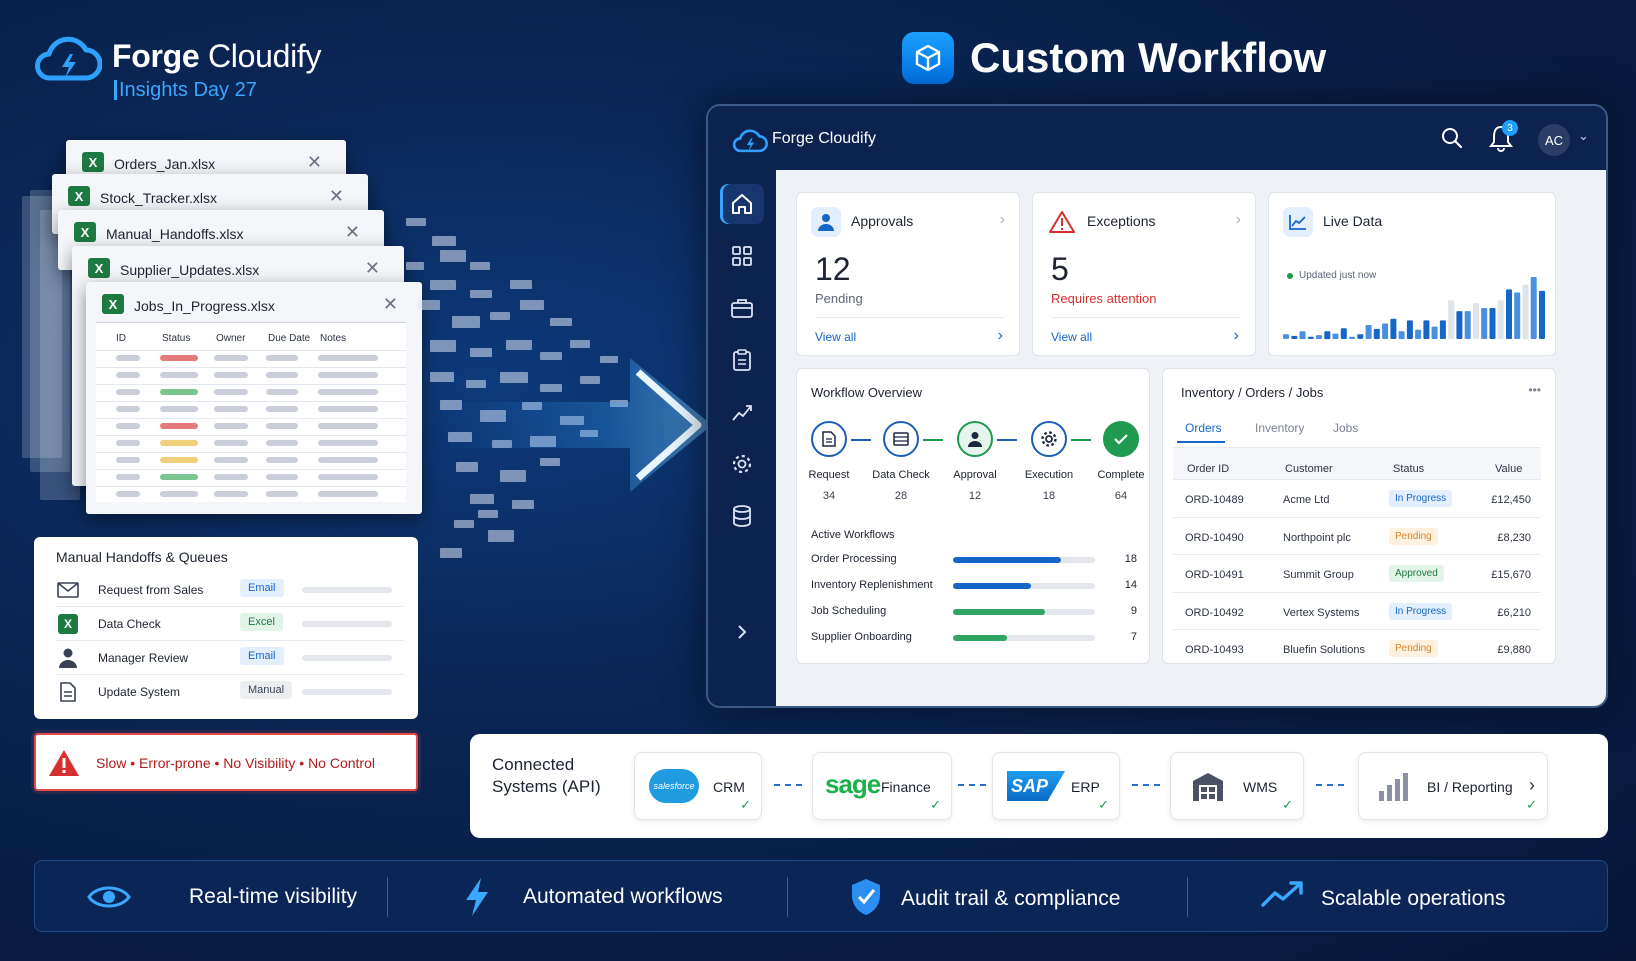 This screenshot has width=1636, height=961. Describe the element at coordinates (882, 786) in the screenshot. I see `system-finance: sage Finance ✓` at that location.